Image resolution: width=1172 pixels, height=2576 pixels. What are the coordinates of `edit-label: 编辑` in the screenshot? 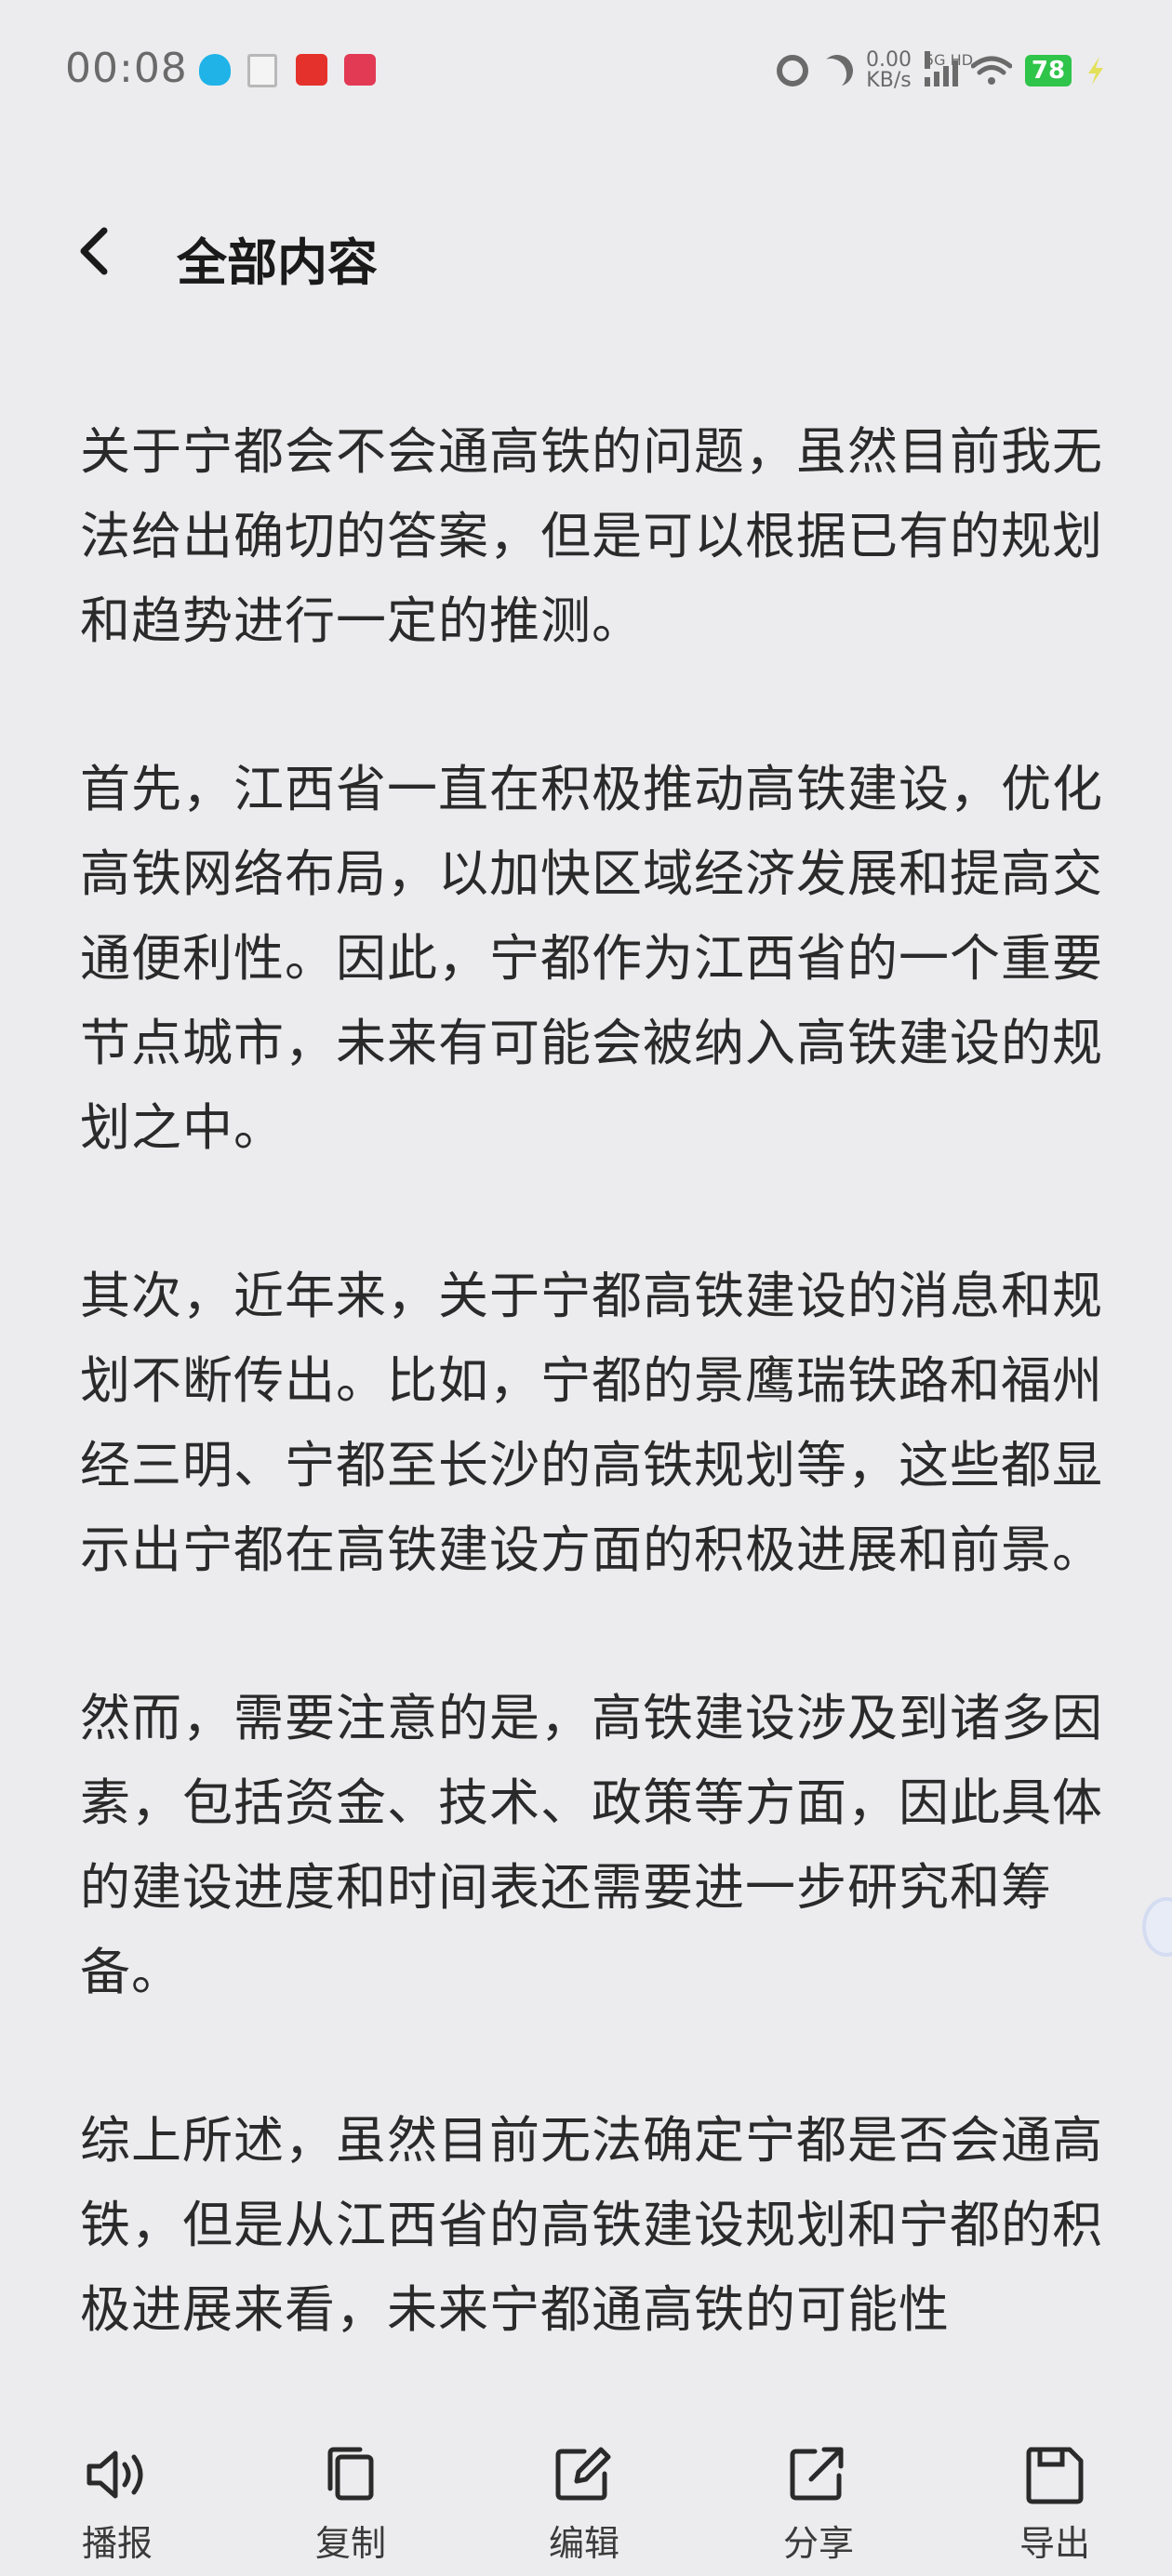 It's located at (583, 2543).